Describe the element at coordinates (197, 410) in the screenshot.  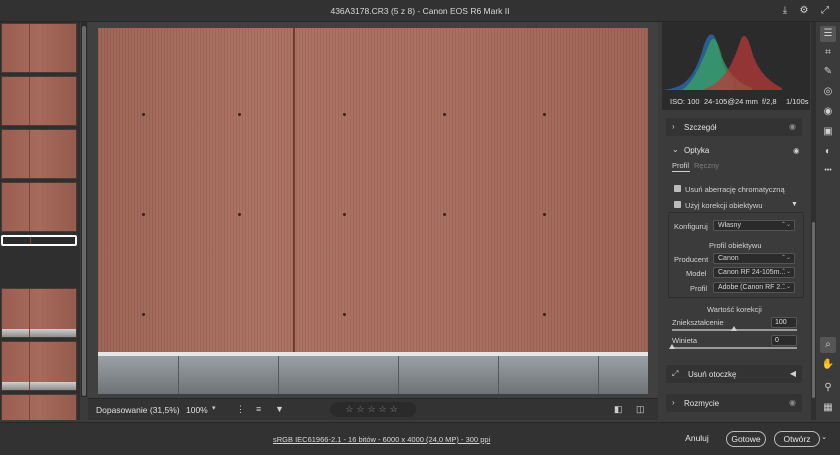
I see `zoom-percent: 100%` at that location.